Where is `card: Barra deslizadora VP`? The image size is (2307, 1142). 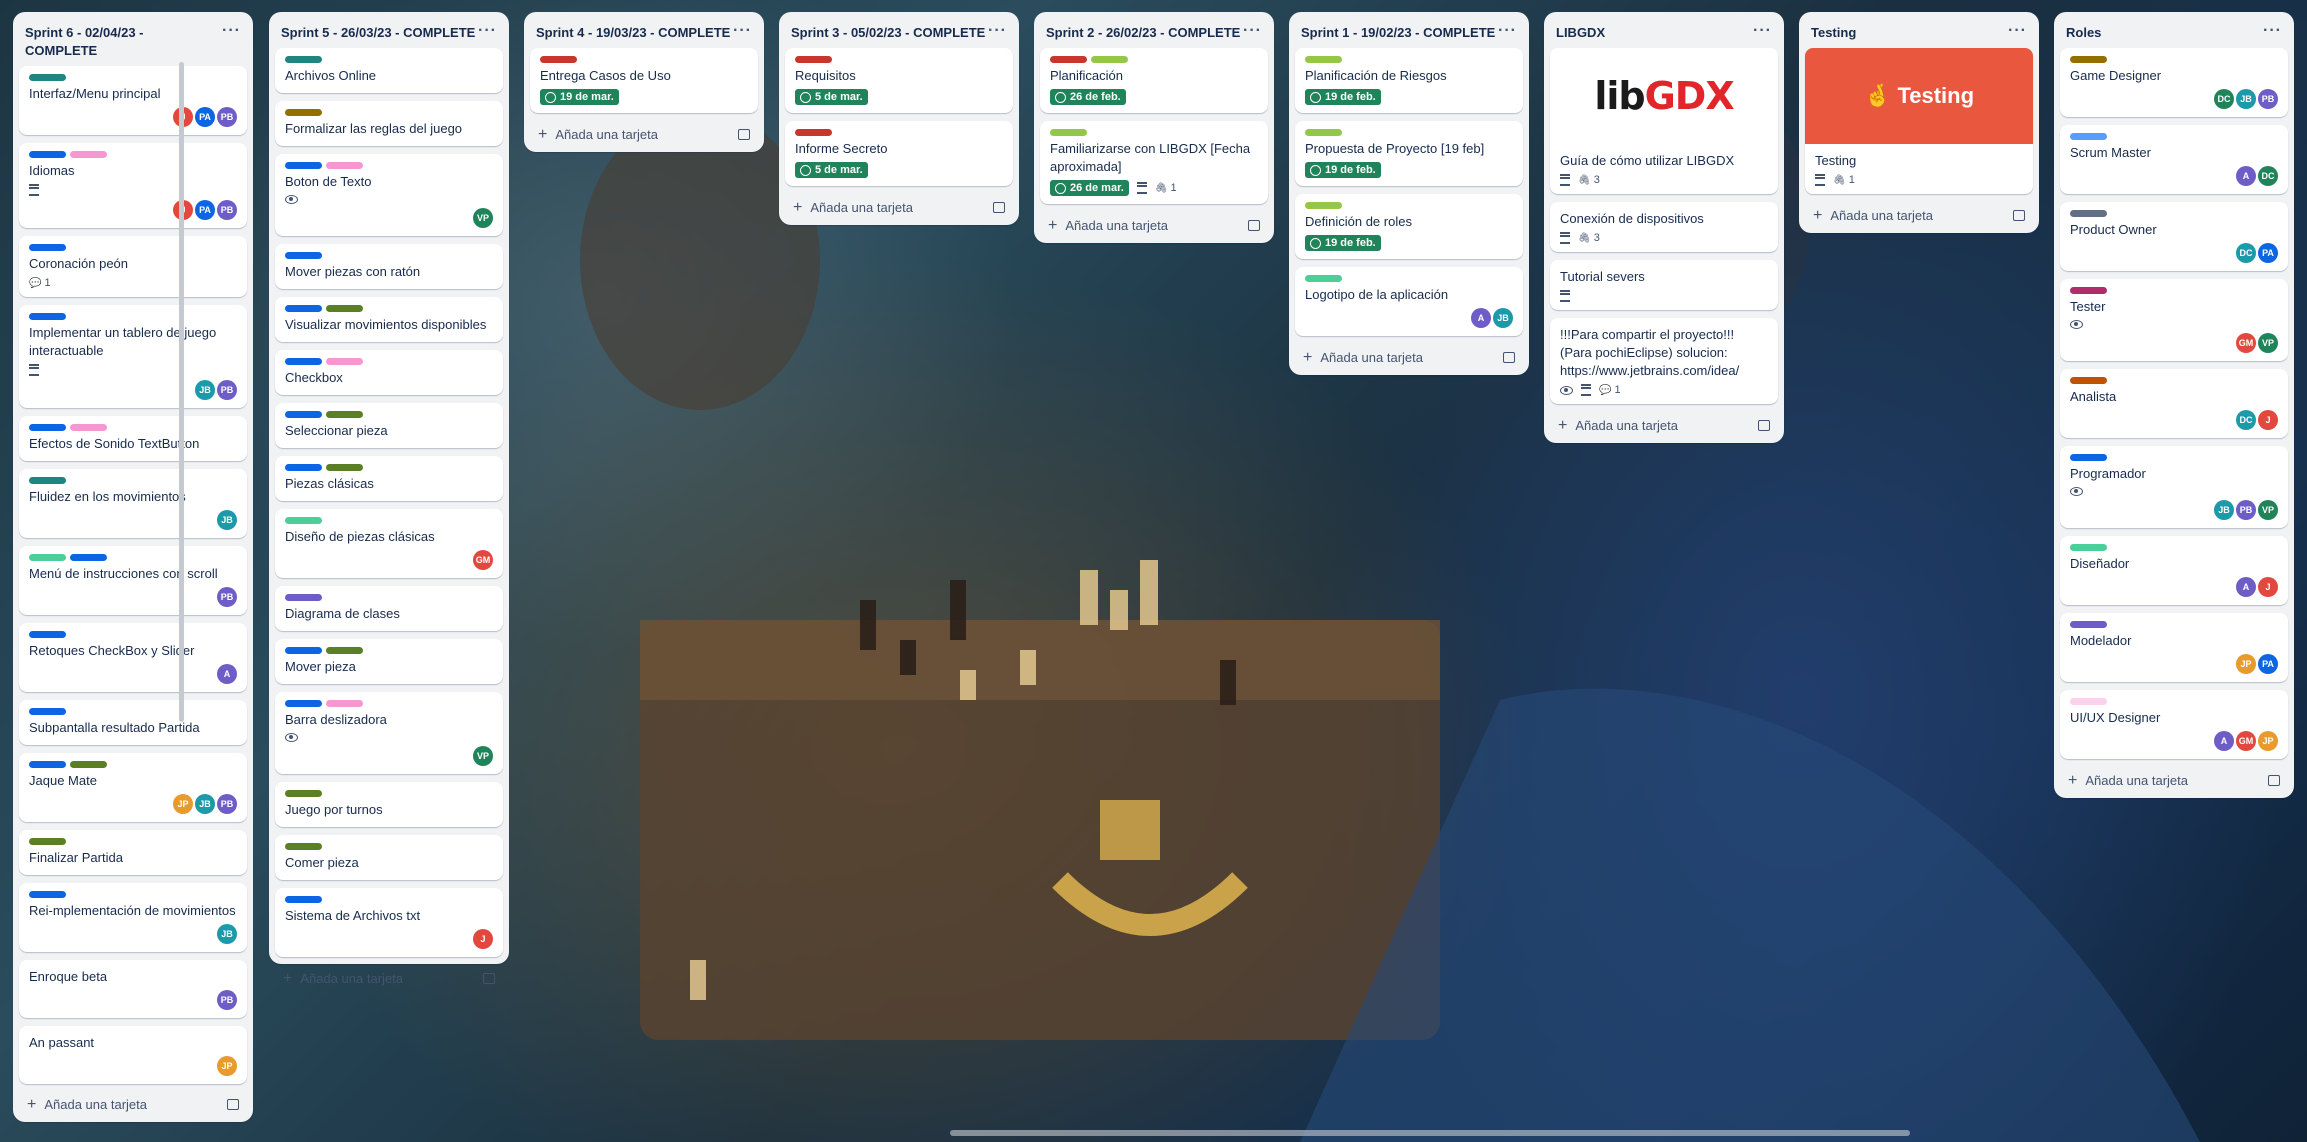
card: Barra deslizadora VP is located at coordinates (389, 733).